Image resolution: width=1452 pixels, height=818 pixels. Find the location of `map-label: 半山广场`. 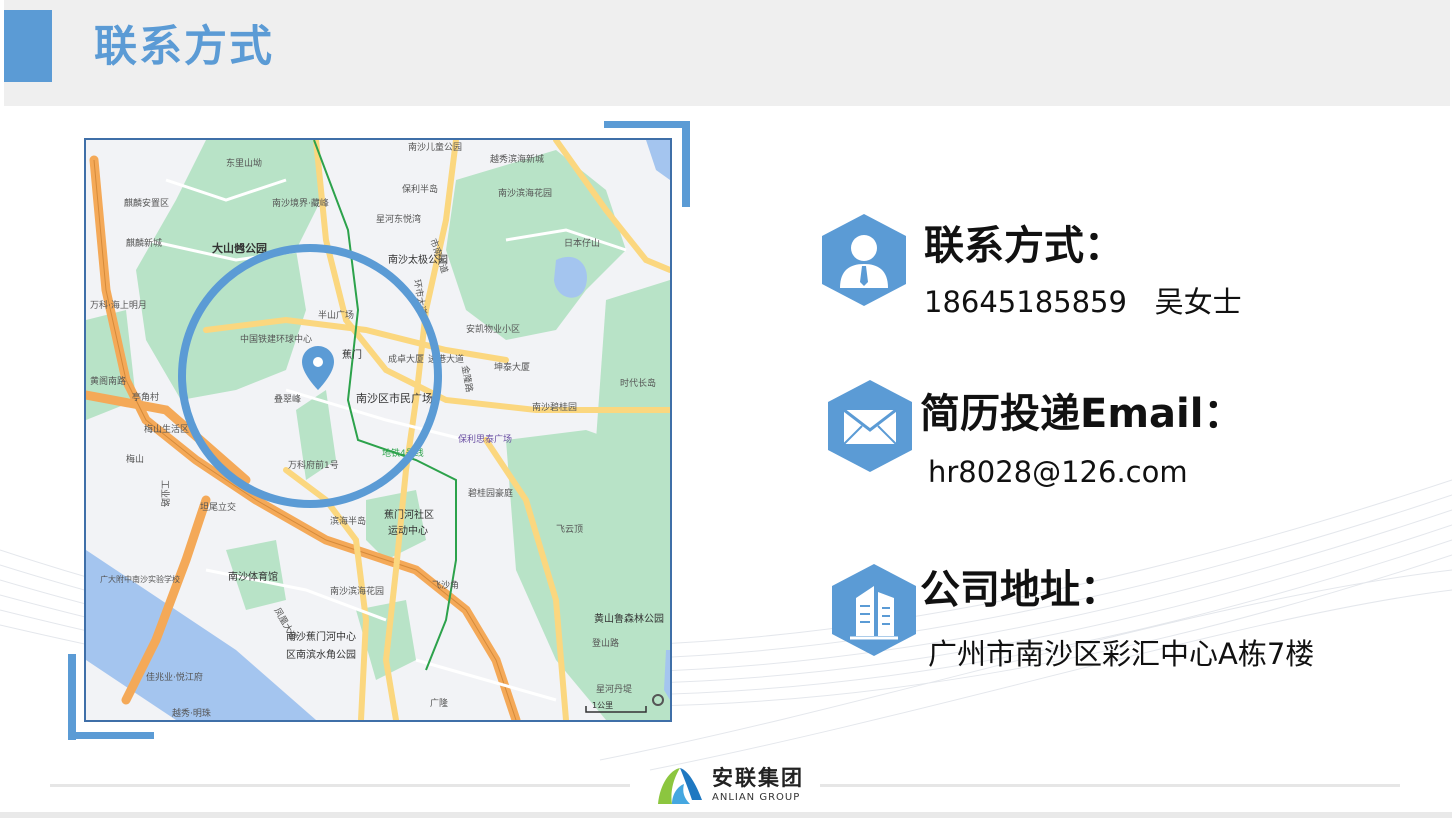

map-label: 半山广场 is located at coordinates (336, 315).